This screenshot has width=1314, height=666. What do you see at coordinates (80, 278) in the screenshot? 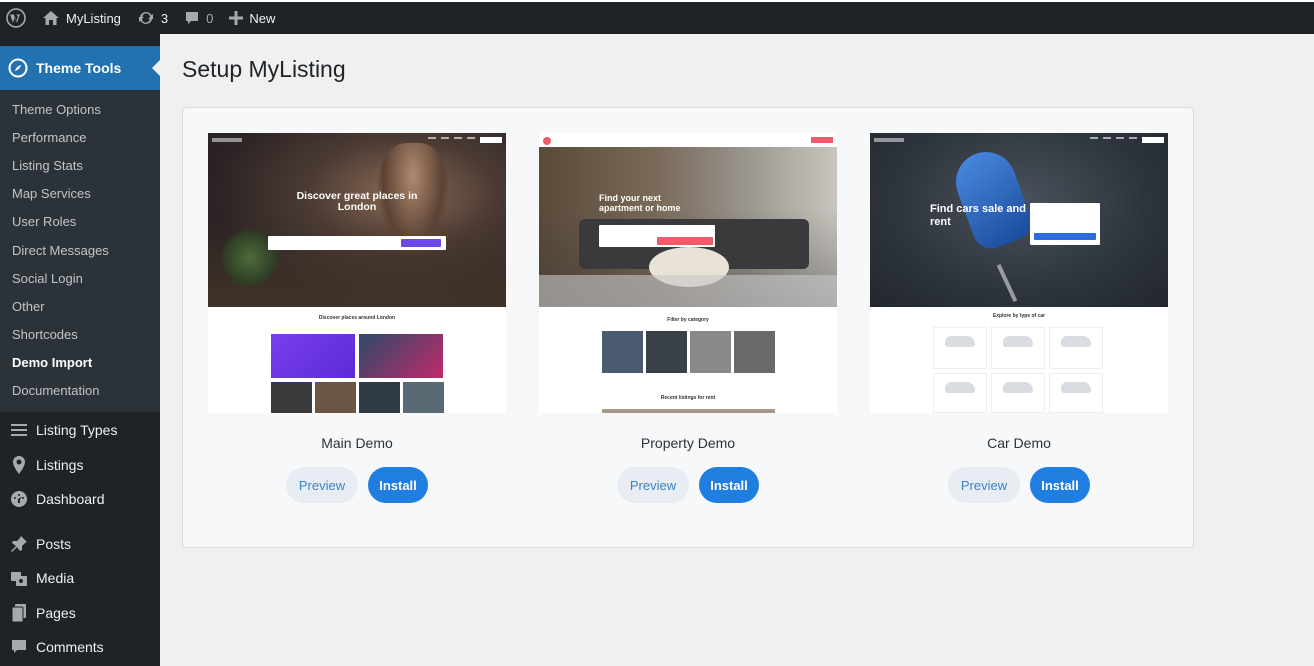
I see `submenu-item-social-login: Social Login` at bounding box center [80, 278].